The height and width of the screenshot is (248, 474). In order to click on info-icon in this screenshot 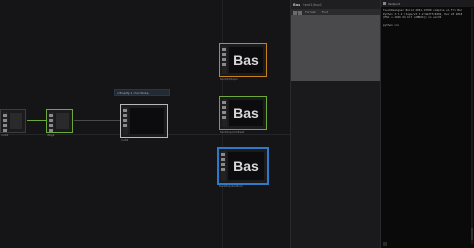, I will do `click(300, 13)`.